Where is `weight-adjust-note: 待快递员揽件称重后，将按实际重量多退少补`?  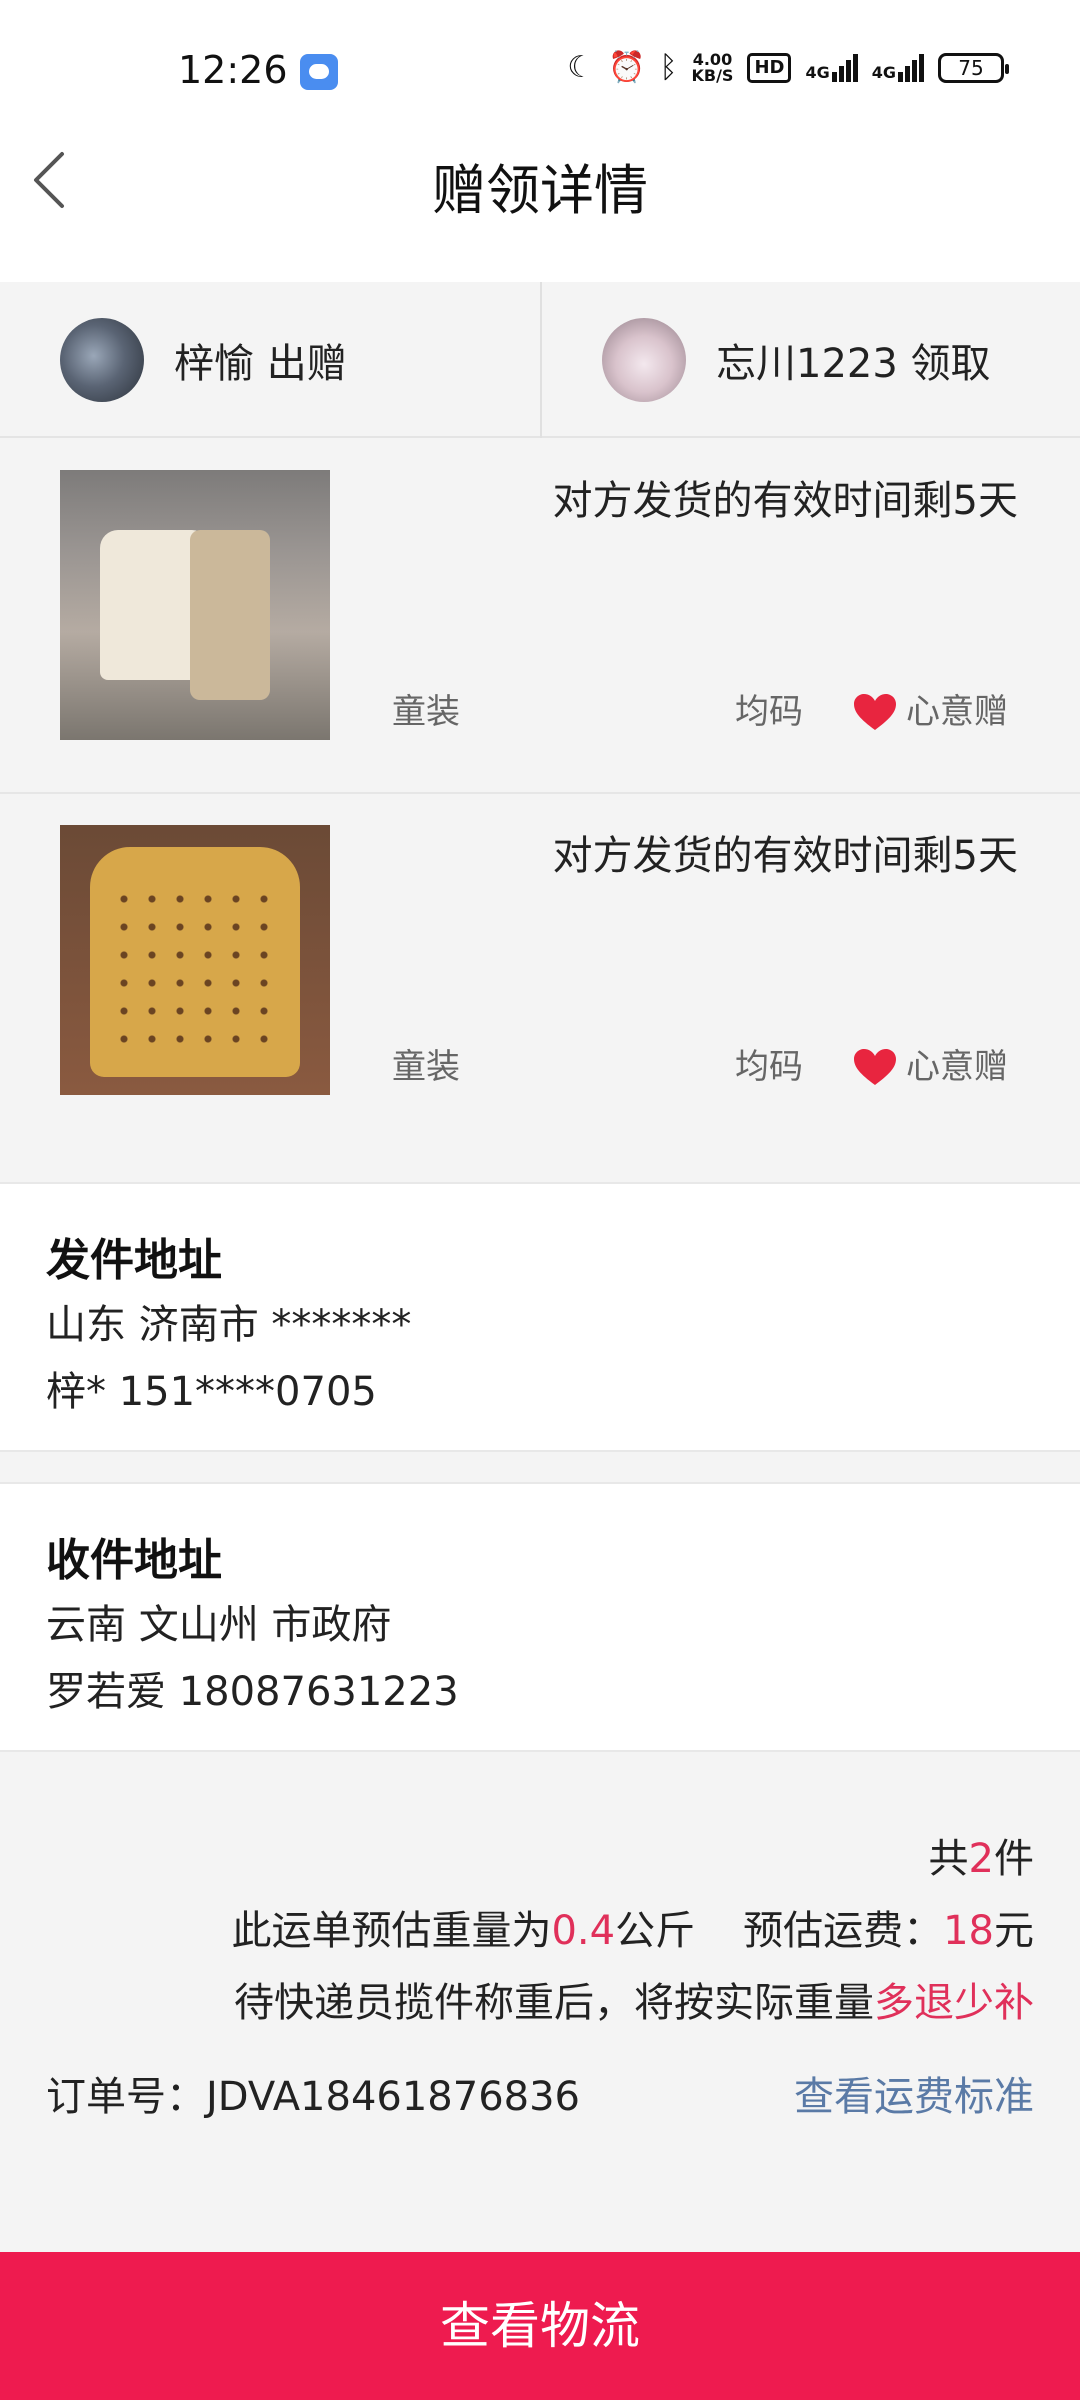 weight-adjust-note: 待快递员揽件称重后，将按实际重量多退少补 is located at coordinates (634, 2003).